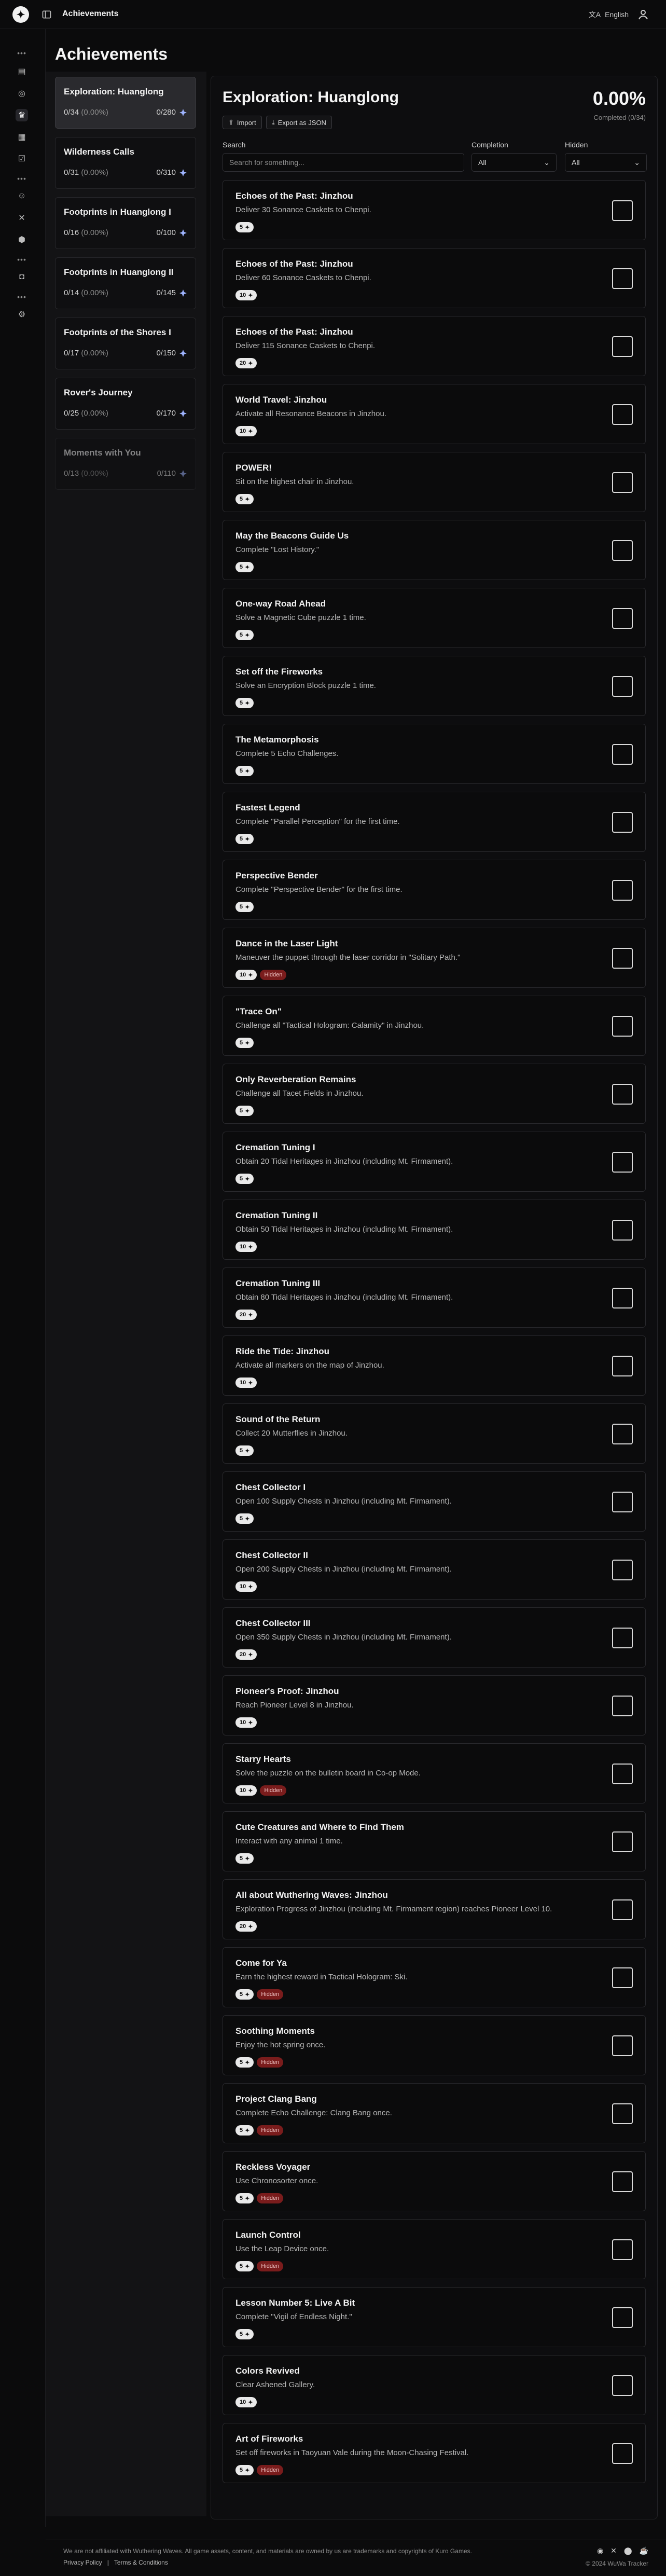 This screenshot has height=2576, width=666. Describe the element at coordinates (141, 2562) in the screenshot. I see `terms-link: Terms & Conditions` at that location.